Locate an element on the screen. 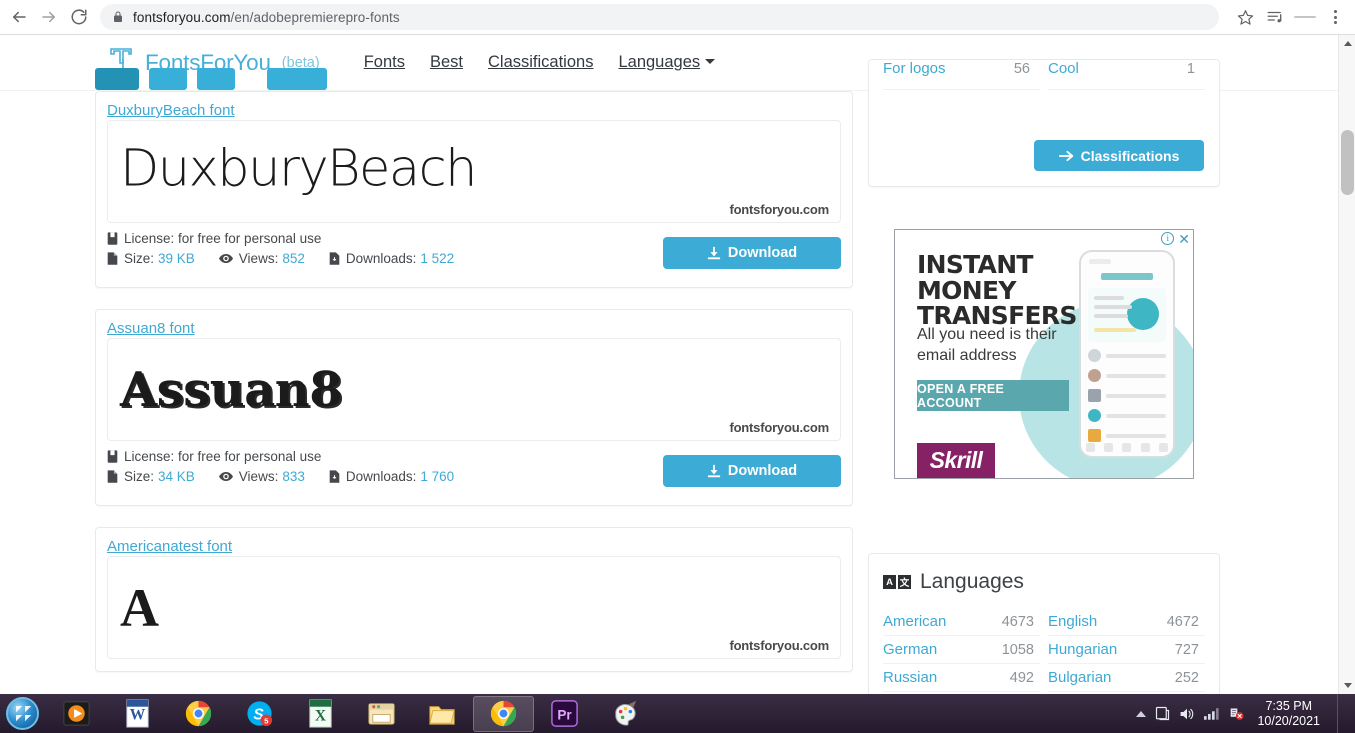 Image resolution: width=1355 pixels, height=733 pixels. languages-panel: A 文 Languages American 4673 English 4672 is located at coordinates (1044, 623).